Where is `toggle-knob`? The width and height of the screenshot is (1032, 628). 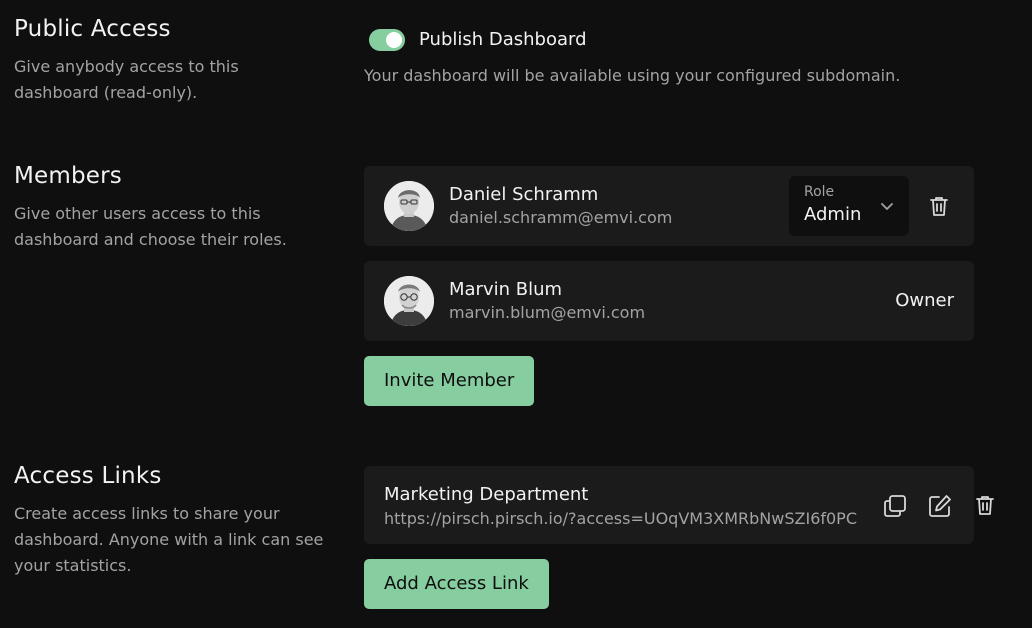
toggle-knob is located at coordinates (394, 40).